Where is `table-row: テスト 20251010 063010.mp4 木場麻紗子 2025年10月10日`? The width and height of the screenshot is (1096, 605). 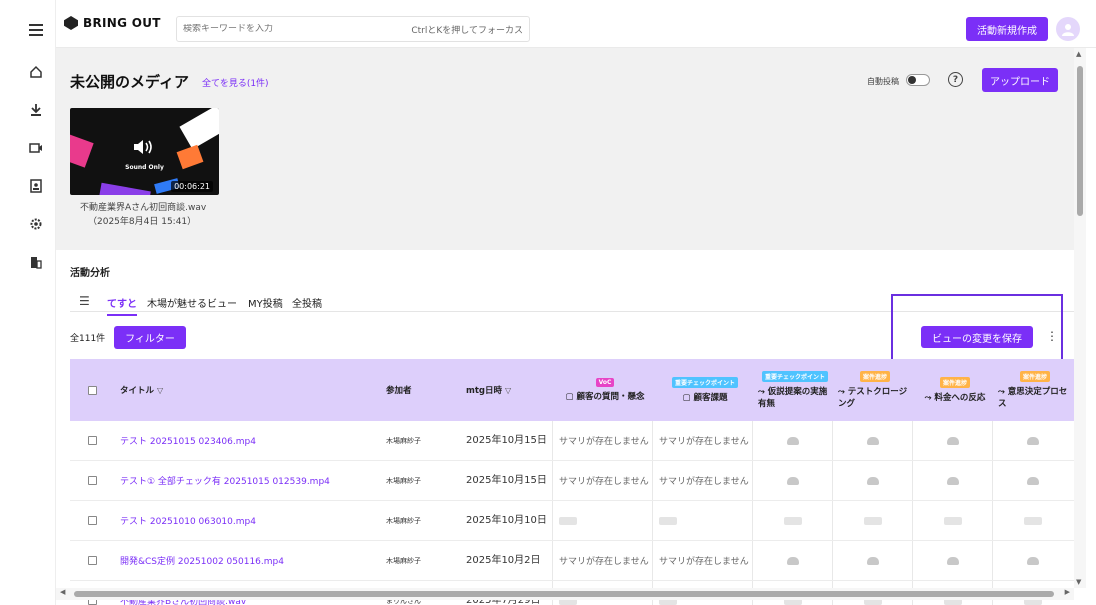
table-row: テスト 20251010 063010.mp4 木場麻紗子 2025年10月10日 is located at coordinates (572, 521).